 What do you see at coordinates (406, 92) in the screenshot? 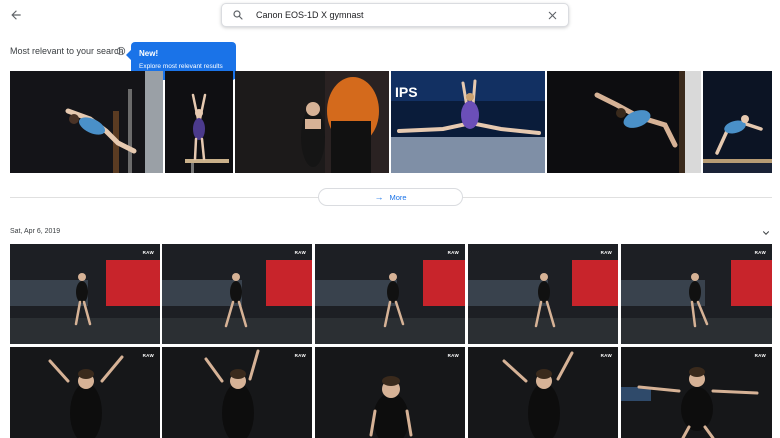
I see `svg-text: IPS` at bounding box center [406, 92].